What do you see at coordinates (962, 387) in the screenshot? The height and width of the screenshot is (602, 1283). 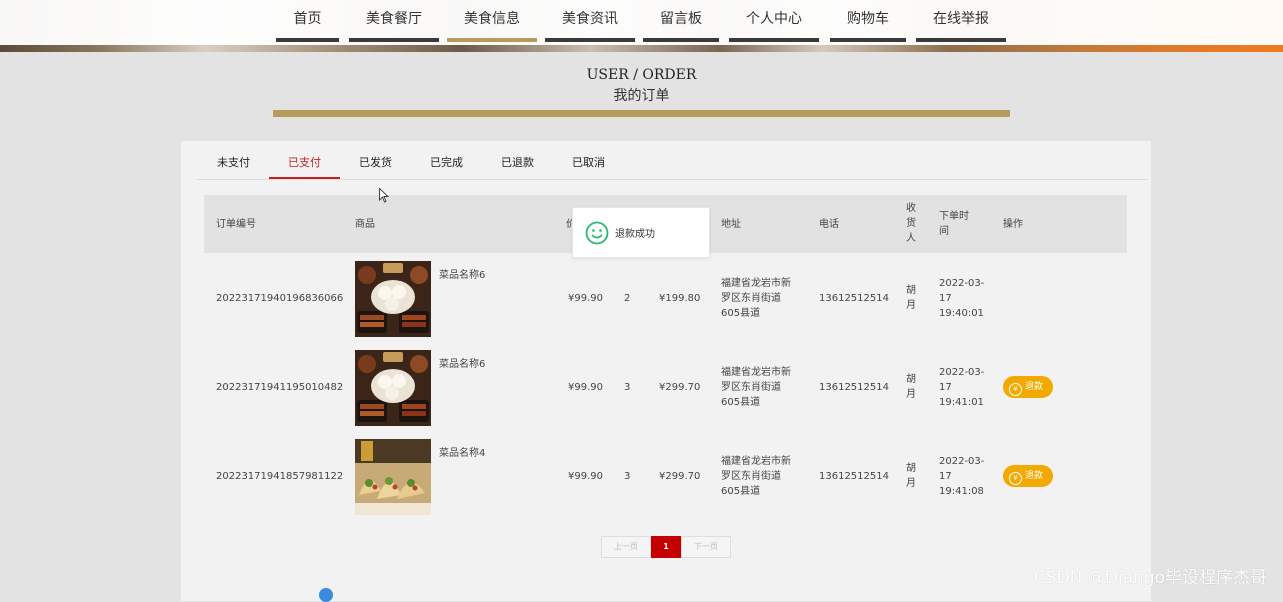 I see `order-time: 2022-03-17 19:41:01` at bounding box center [962, 387].